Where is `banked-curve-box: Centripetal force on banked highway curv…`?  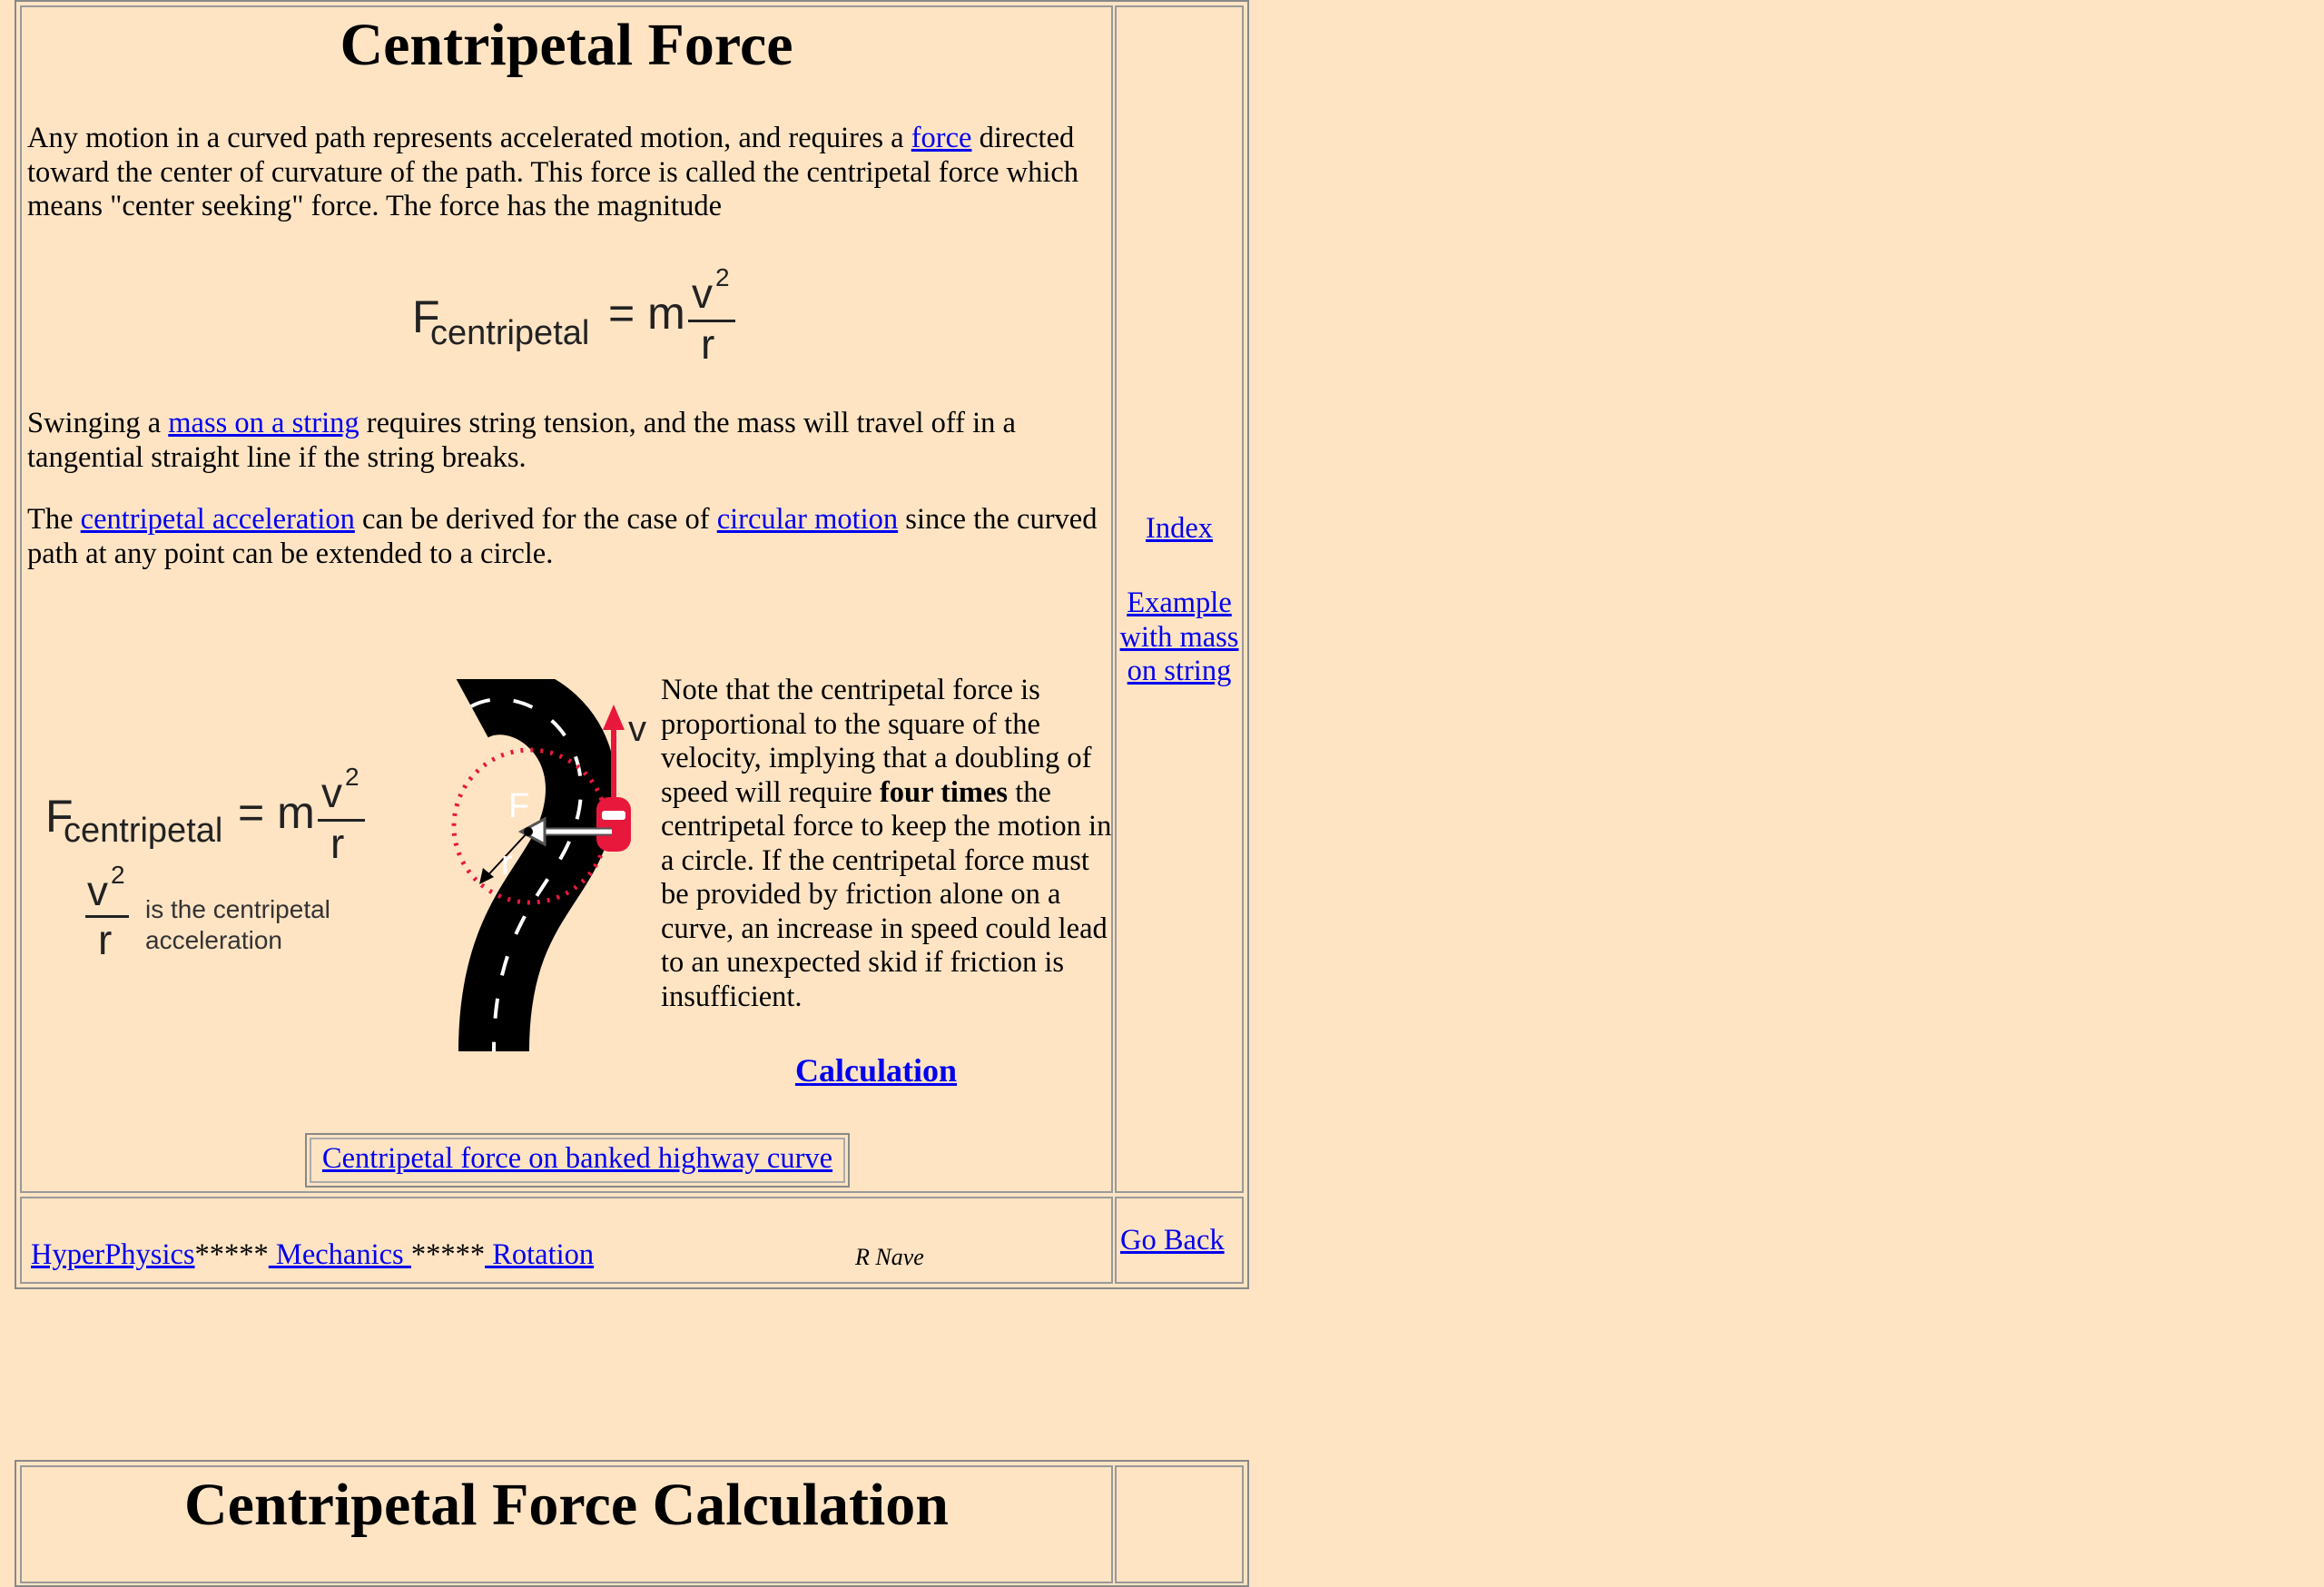 banked-curve-box: Centripetal force on banked highway curv… is located at coordinates (577, 1160).